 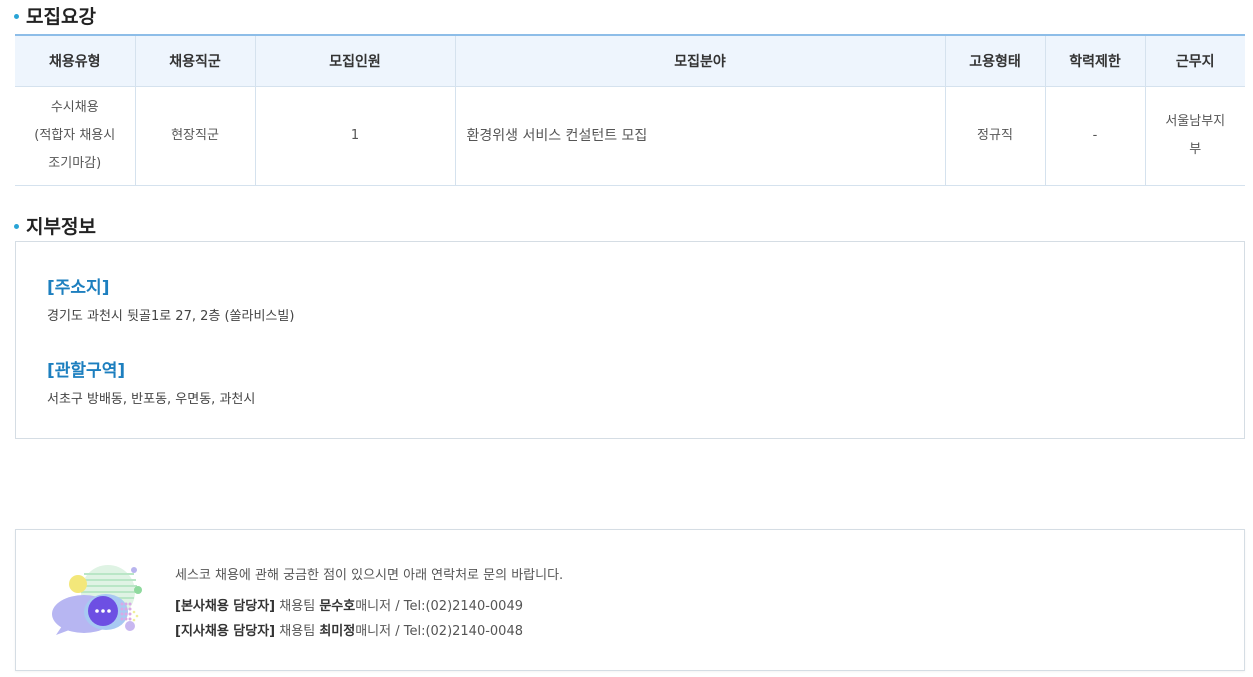 What do you see at coordinates (194, 60) in the screenshot?
I see `header-job-group: 채용직군` at bounding box center [194, 60].